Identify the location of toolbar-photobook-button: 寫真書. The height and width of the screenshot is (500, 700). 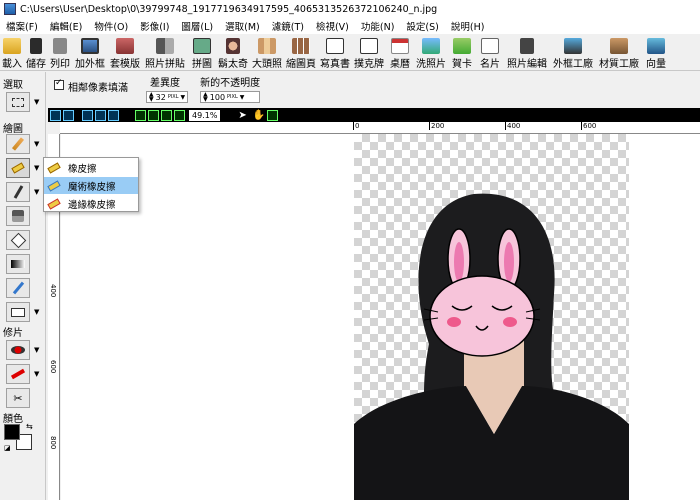
(335, 52).